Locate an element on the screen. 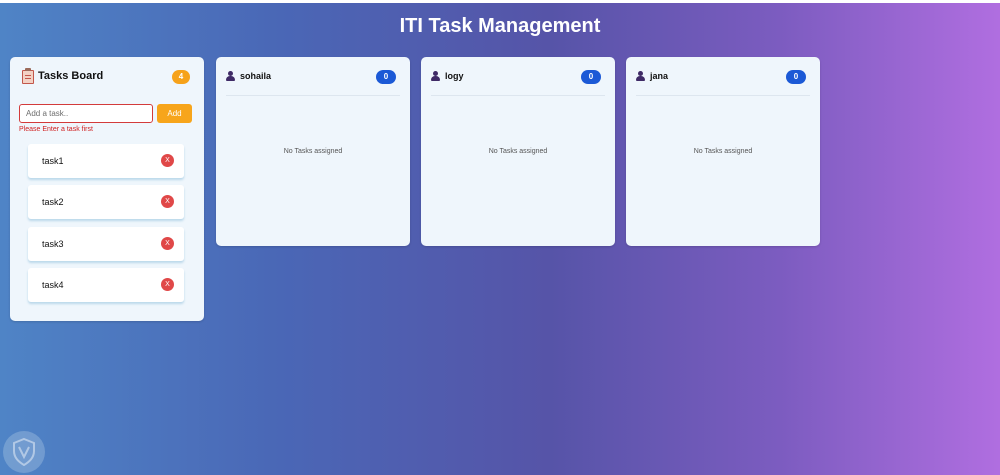 The width and height of the screenshot is (1000, 475). task-item: task4 X is located at coordinates (106, 285).